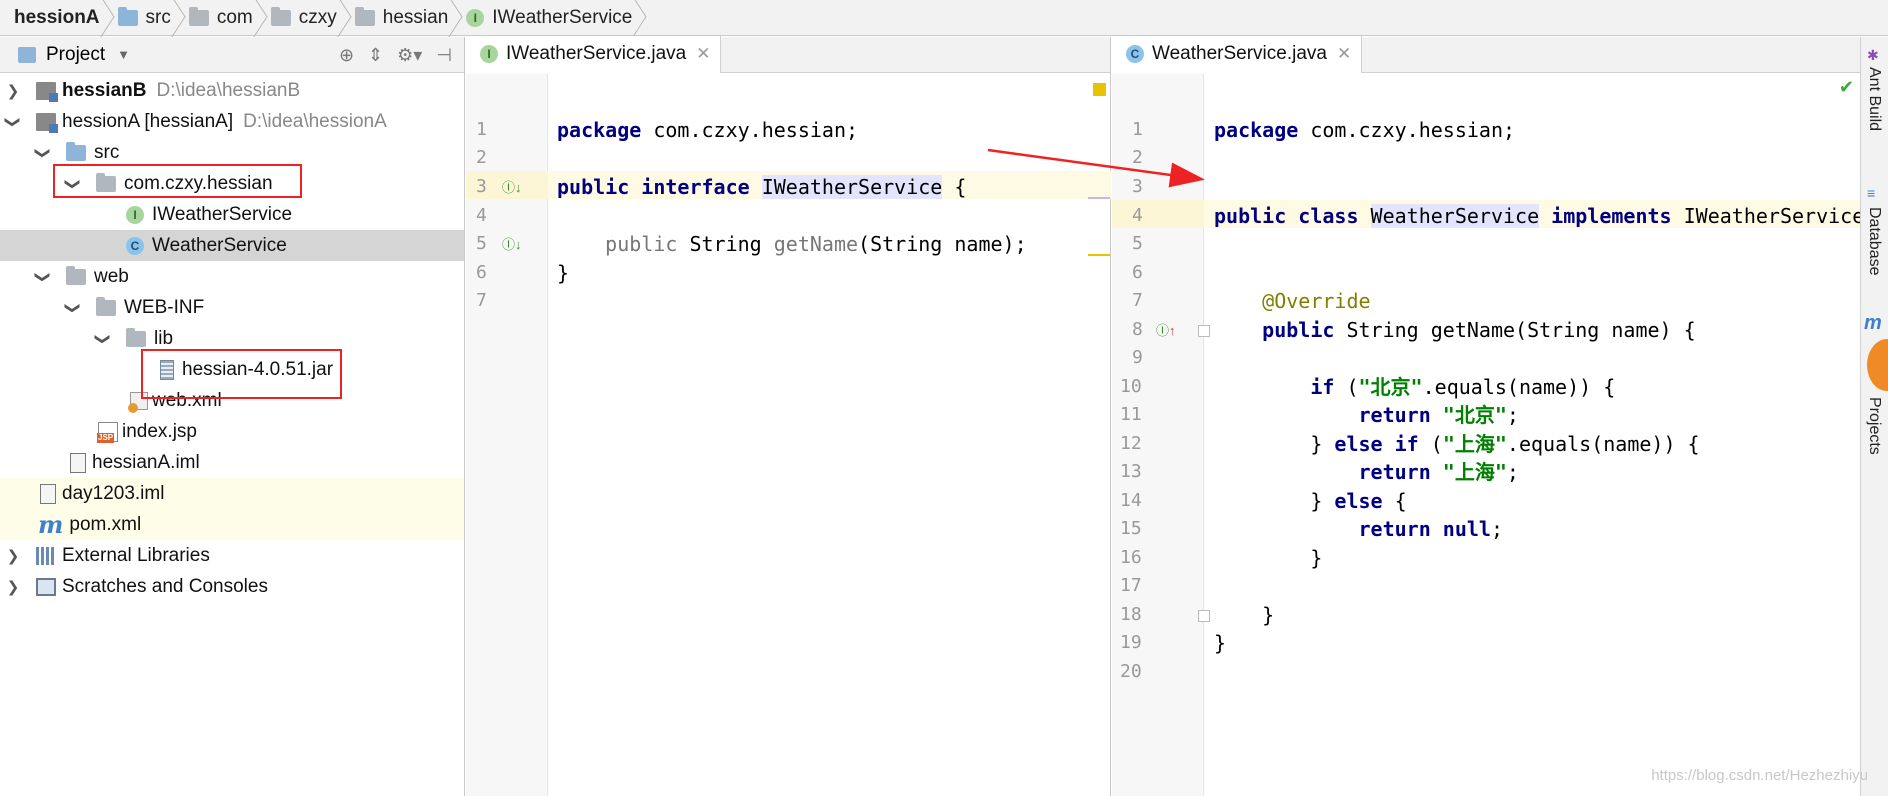 The image size is (1888, 796). What do you see at coordinates (220, 18) in the screenshot?
I see `breadcrumb-com: com` at bounding box center [220, 18].